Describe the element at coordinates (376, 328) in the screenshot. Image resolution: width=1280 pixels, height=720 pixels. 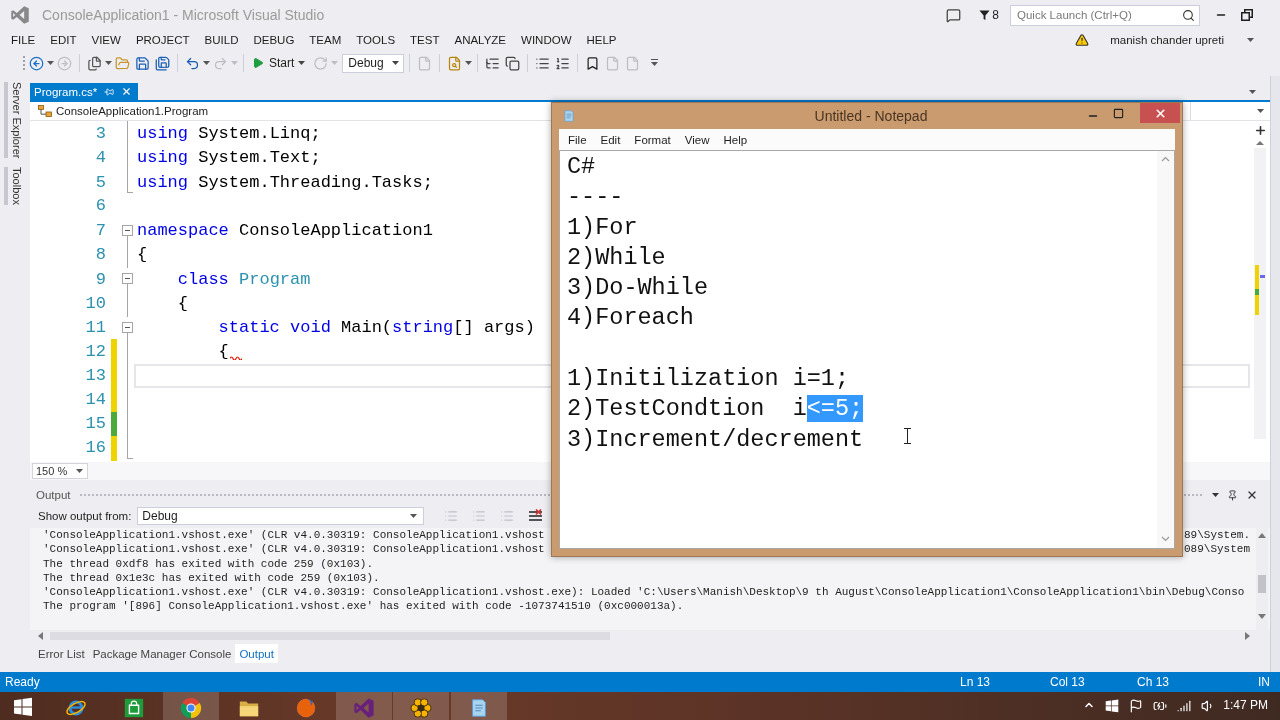
I see `code-text: static void Main(string[] args)` at that location.